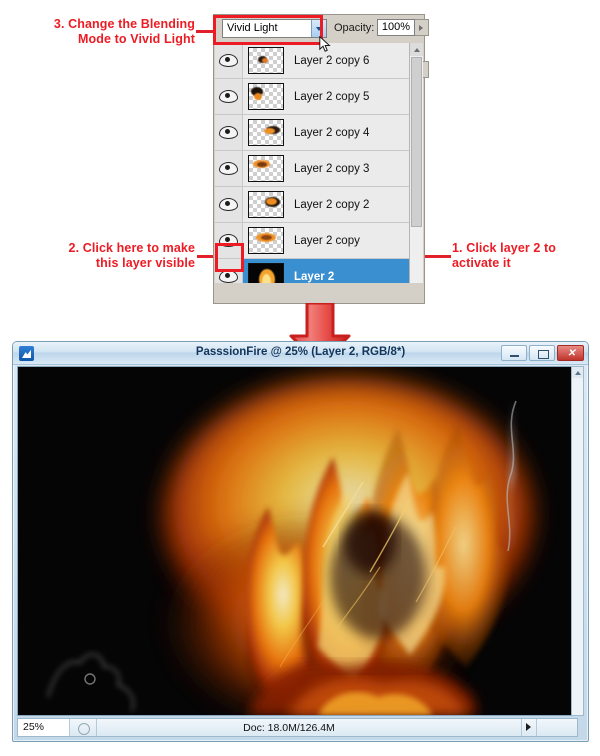 This screenshot has height=756, width=600. Describe the element at coordinates (229, 257) in the screenshot. I see `highlight-box-eye-toggle` at that location.